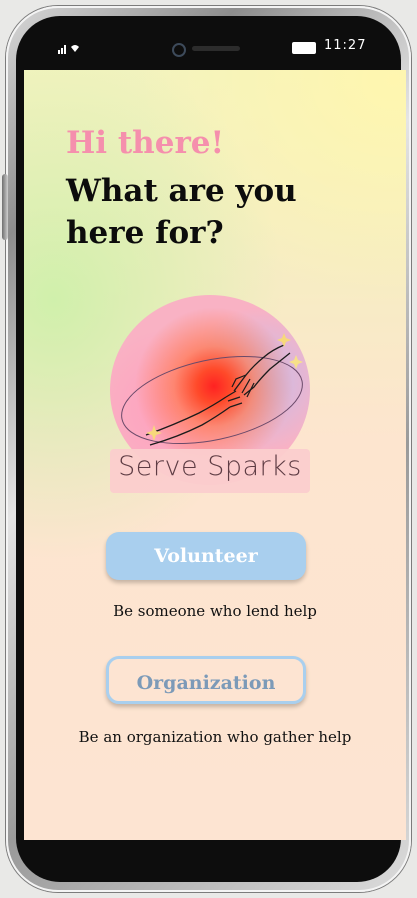  I want to click on serve-sparks-logo: Serve Sparks, so click(209, 395).